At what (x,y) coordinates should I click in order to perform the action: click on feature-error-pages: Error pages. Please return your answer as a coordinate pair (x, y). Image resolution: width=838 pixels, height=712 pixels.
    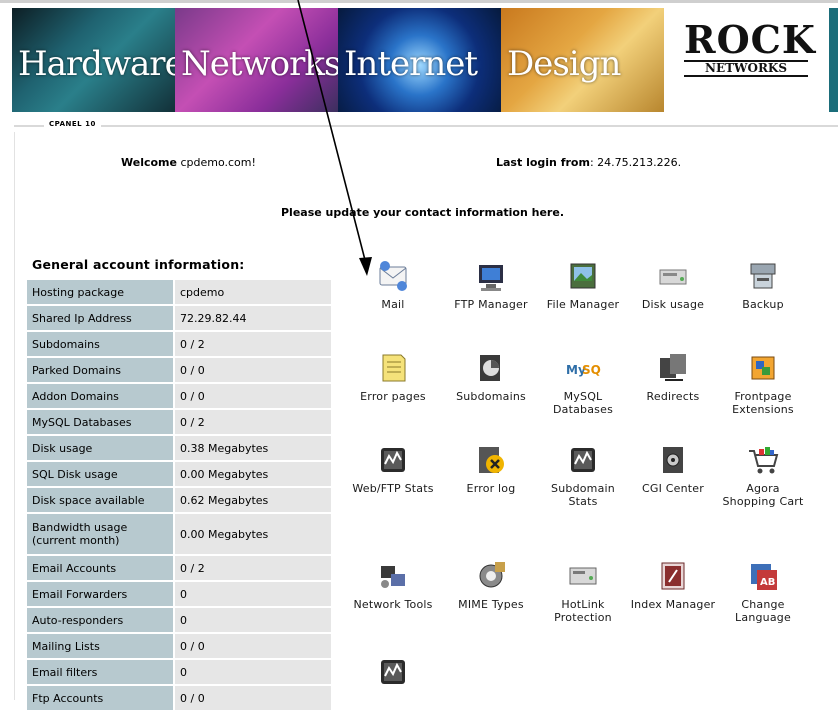
    Looking at the image, I should click on (393, 376).